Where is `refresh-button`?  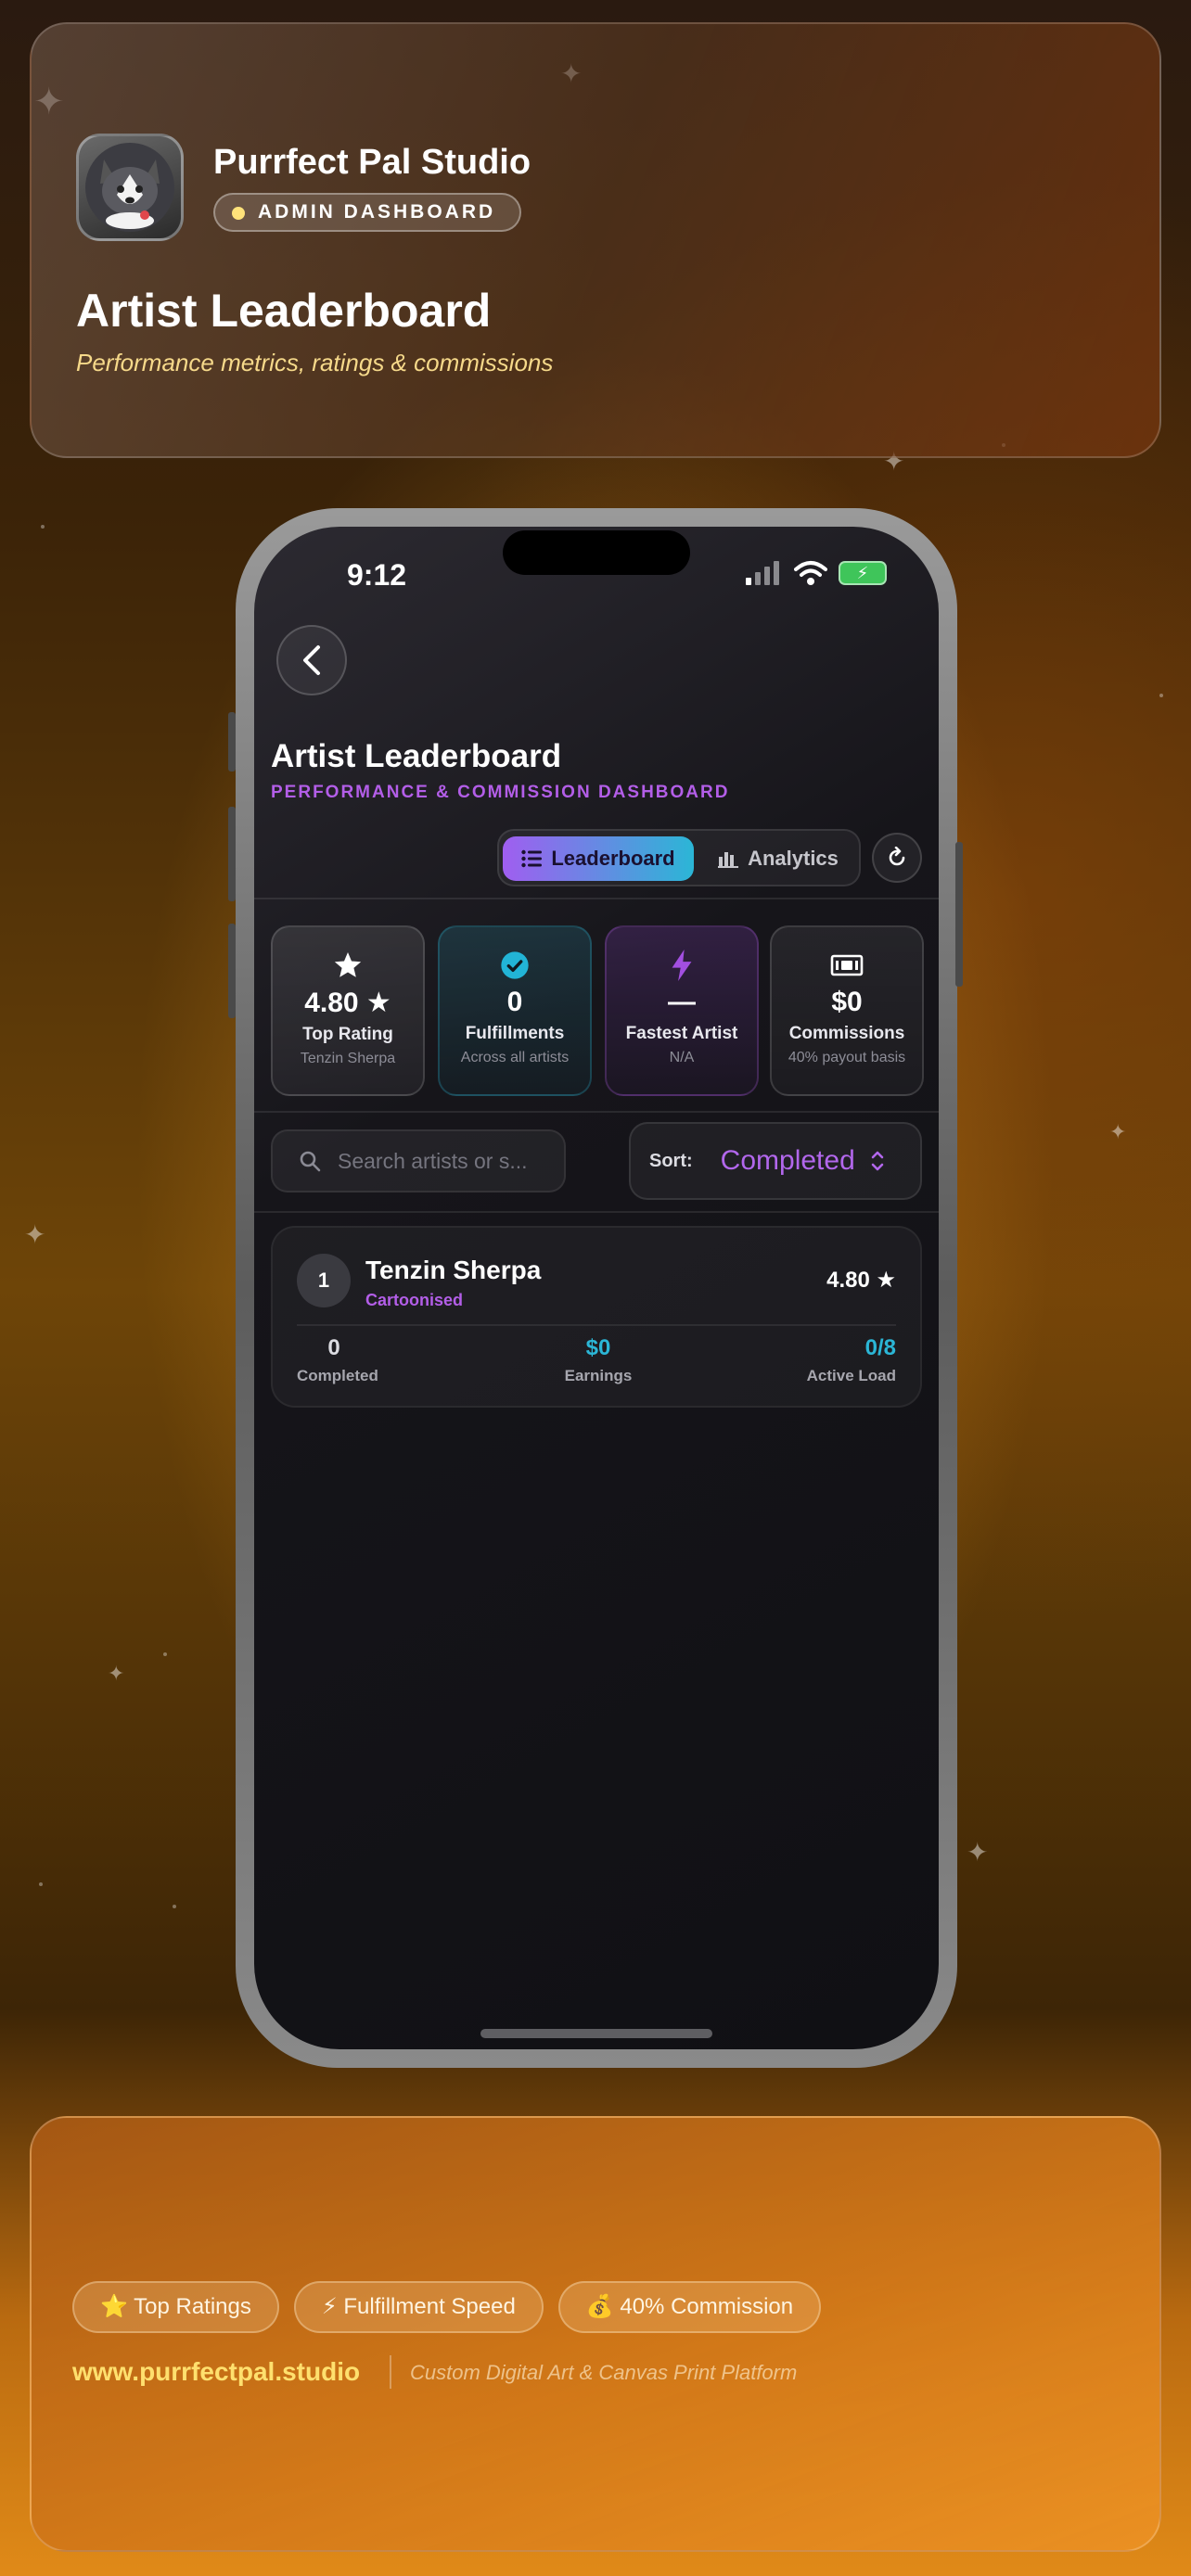 refresh-button is located at coordinates (897, 858).